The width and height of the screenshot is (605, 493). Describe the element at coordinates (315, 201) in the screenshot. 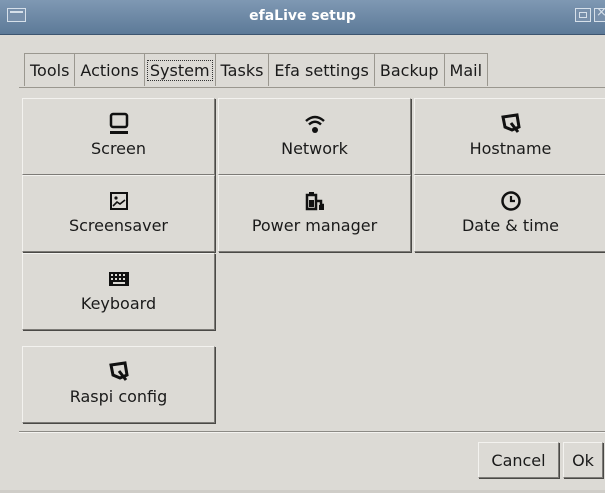

I see `battery-plug-icon` at that location.